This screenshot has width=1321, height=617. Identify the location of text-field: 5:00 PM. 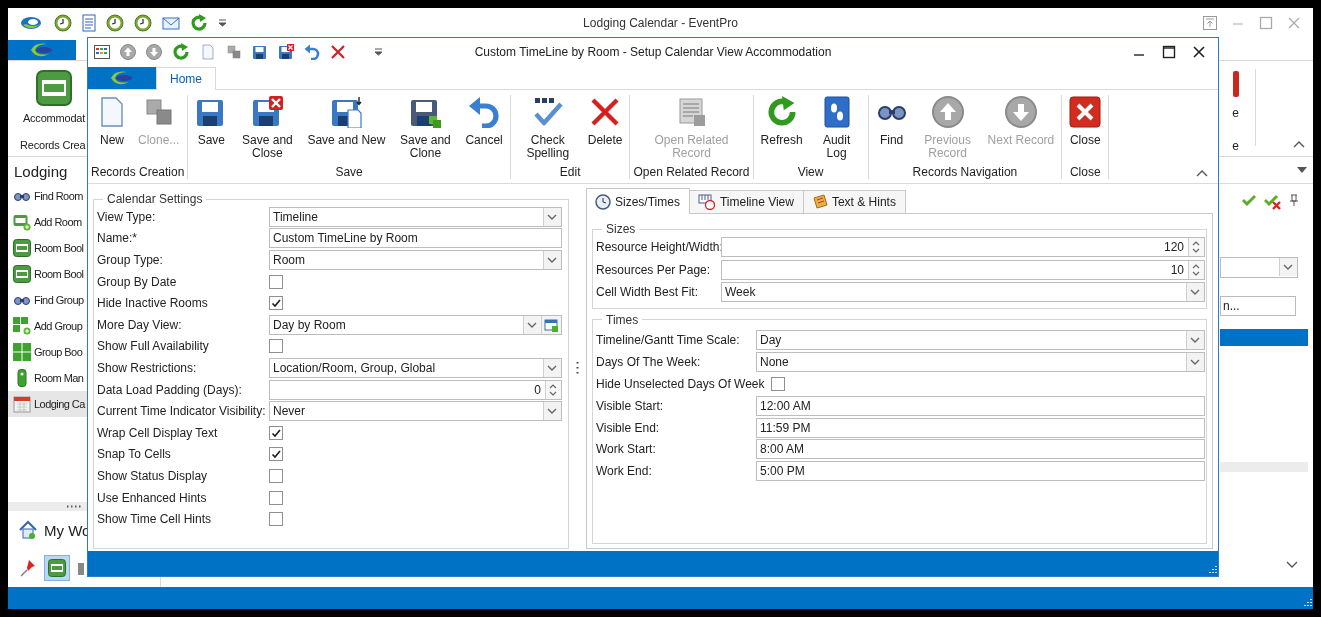
(980, 471).